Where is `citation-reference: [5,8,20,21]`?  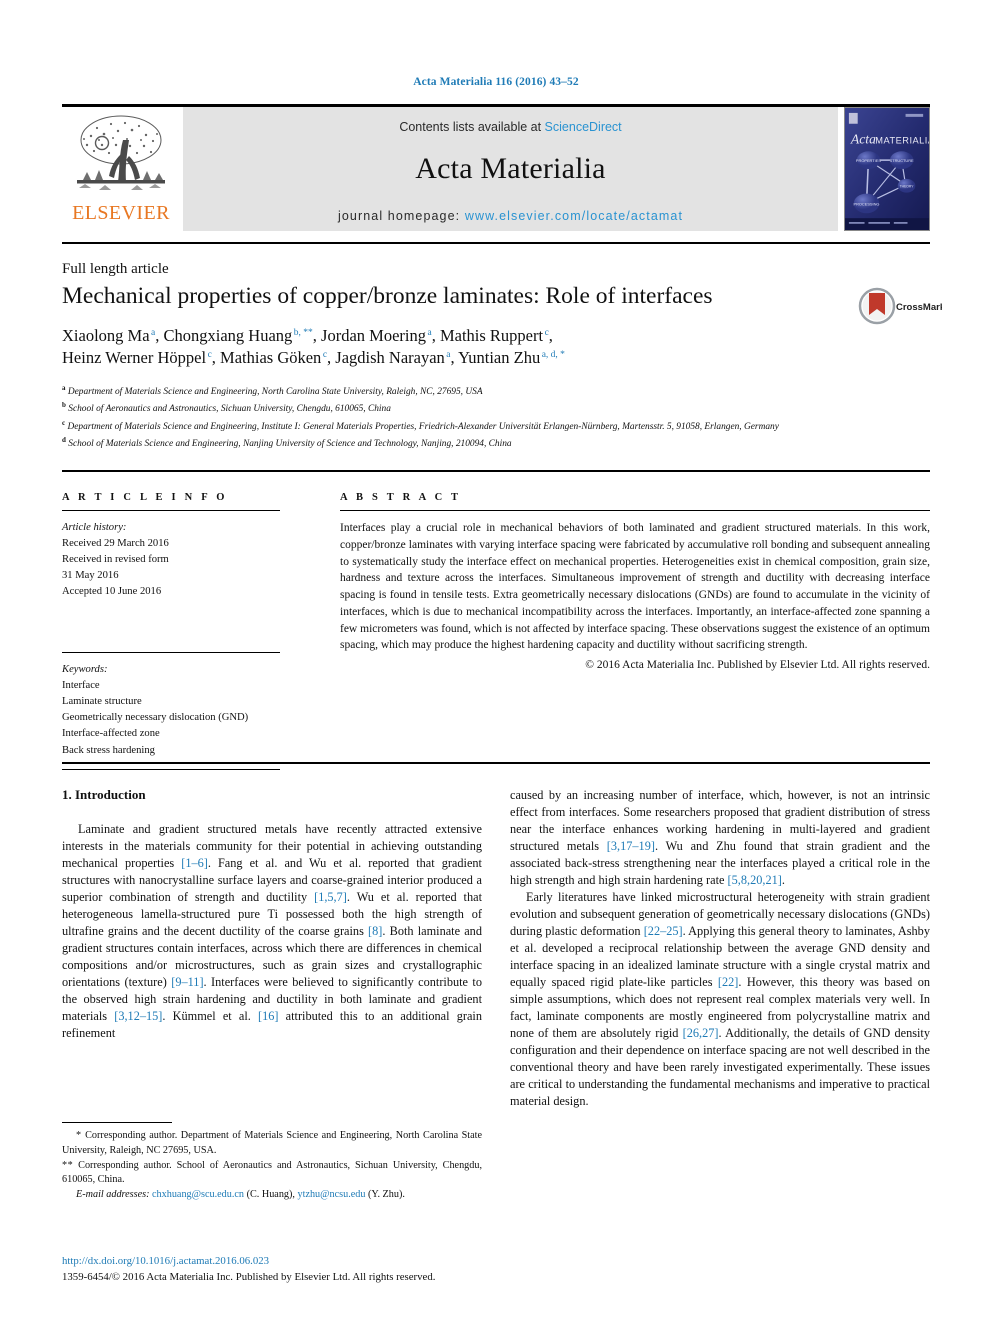
citation-reference: [5,8,20,21] is located at coordinates (755, 880).